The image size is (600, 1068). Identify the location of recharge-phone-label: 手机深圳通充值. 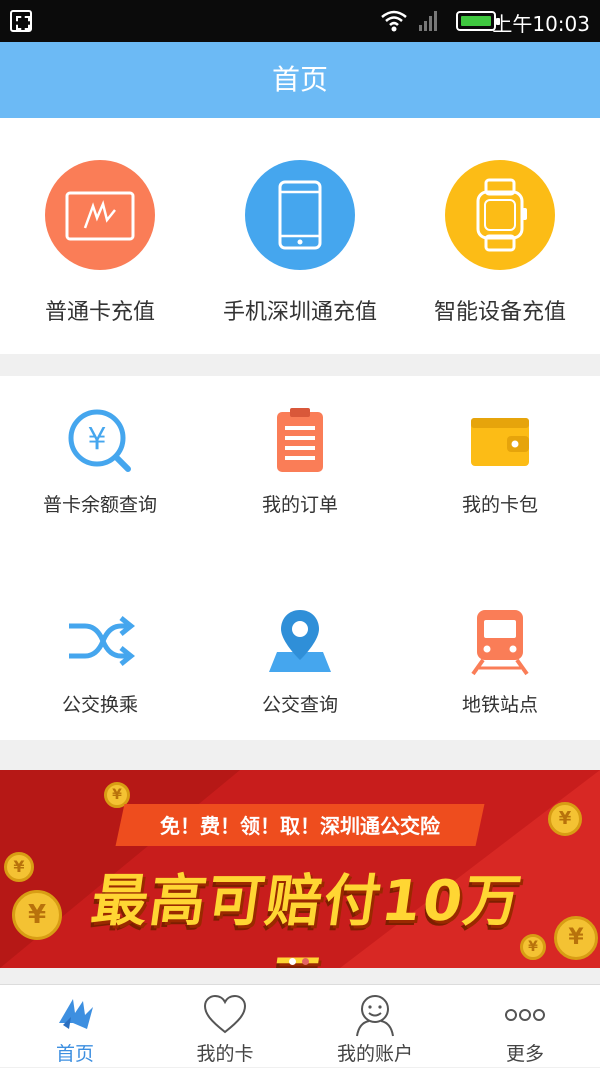
(299, 312).